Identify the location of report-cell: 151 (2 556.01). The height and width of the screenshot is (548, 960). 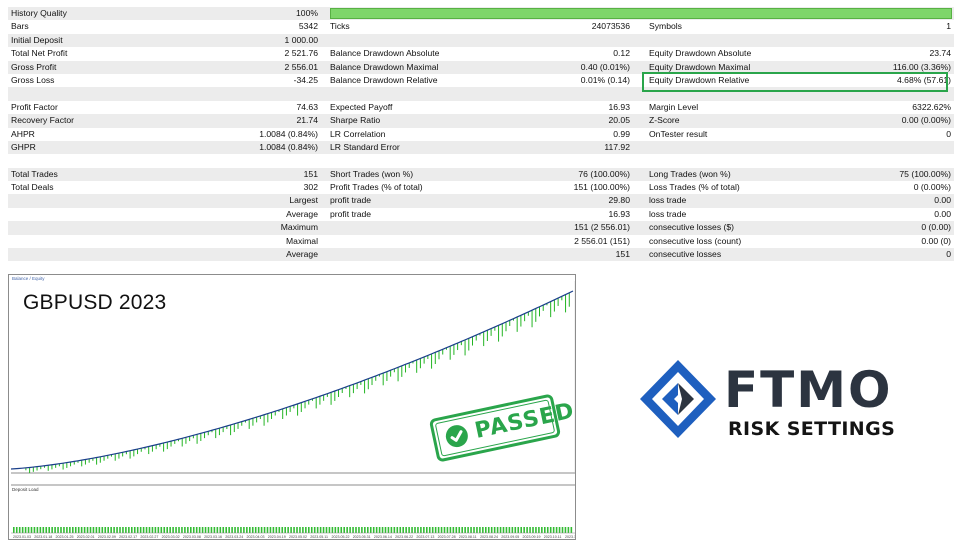
(602, 227).